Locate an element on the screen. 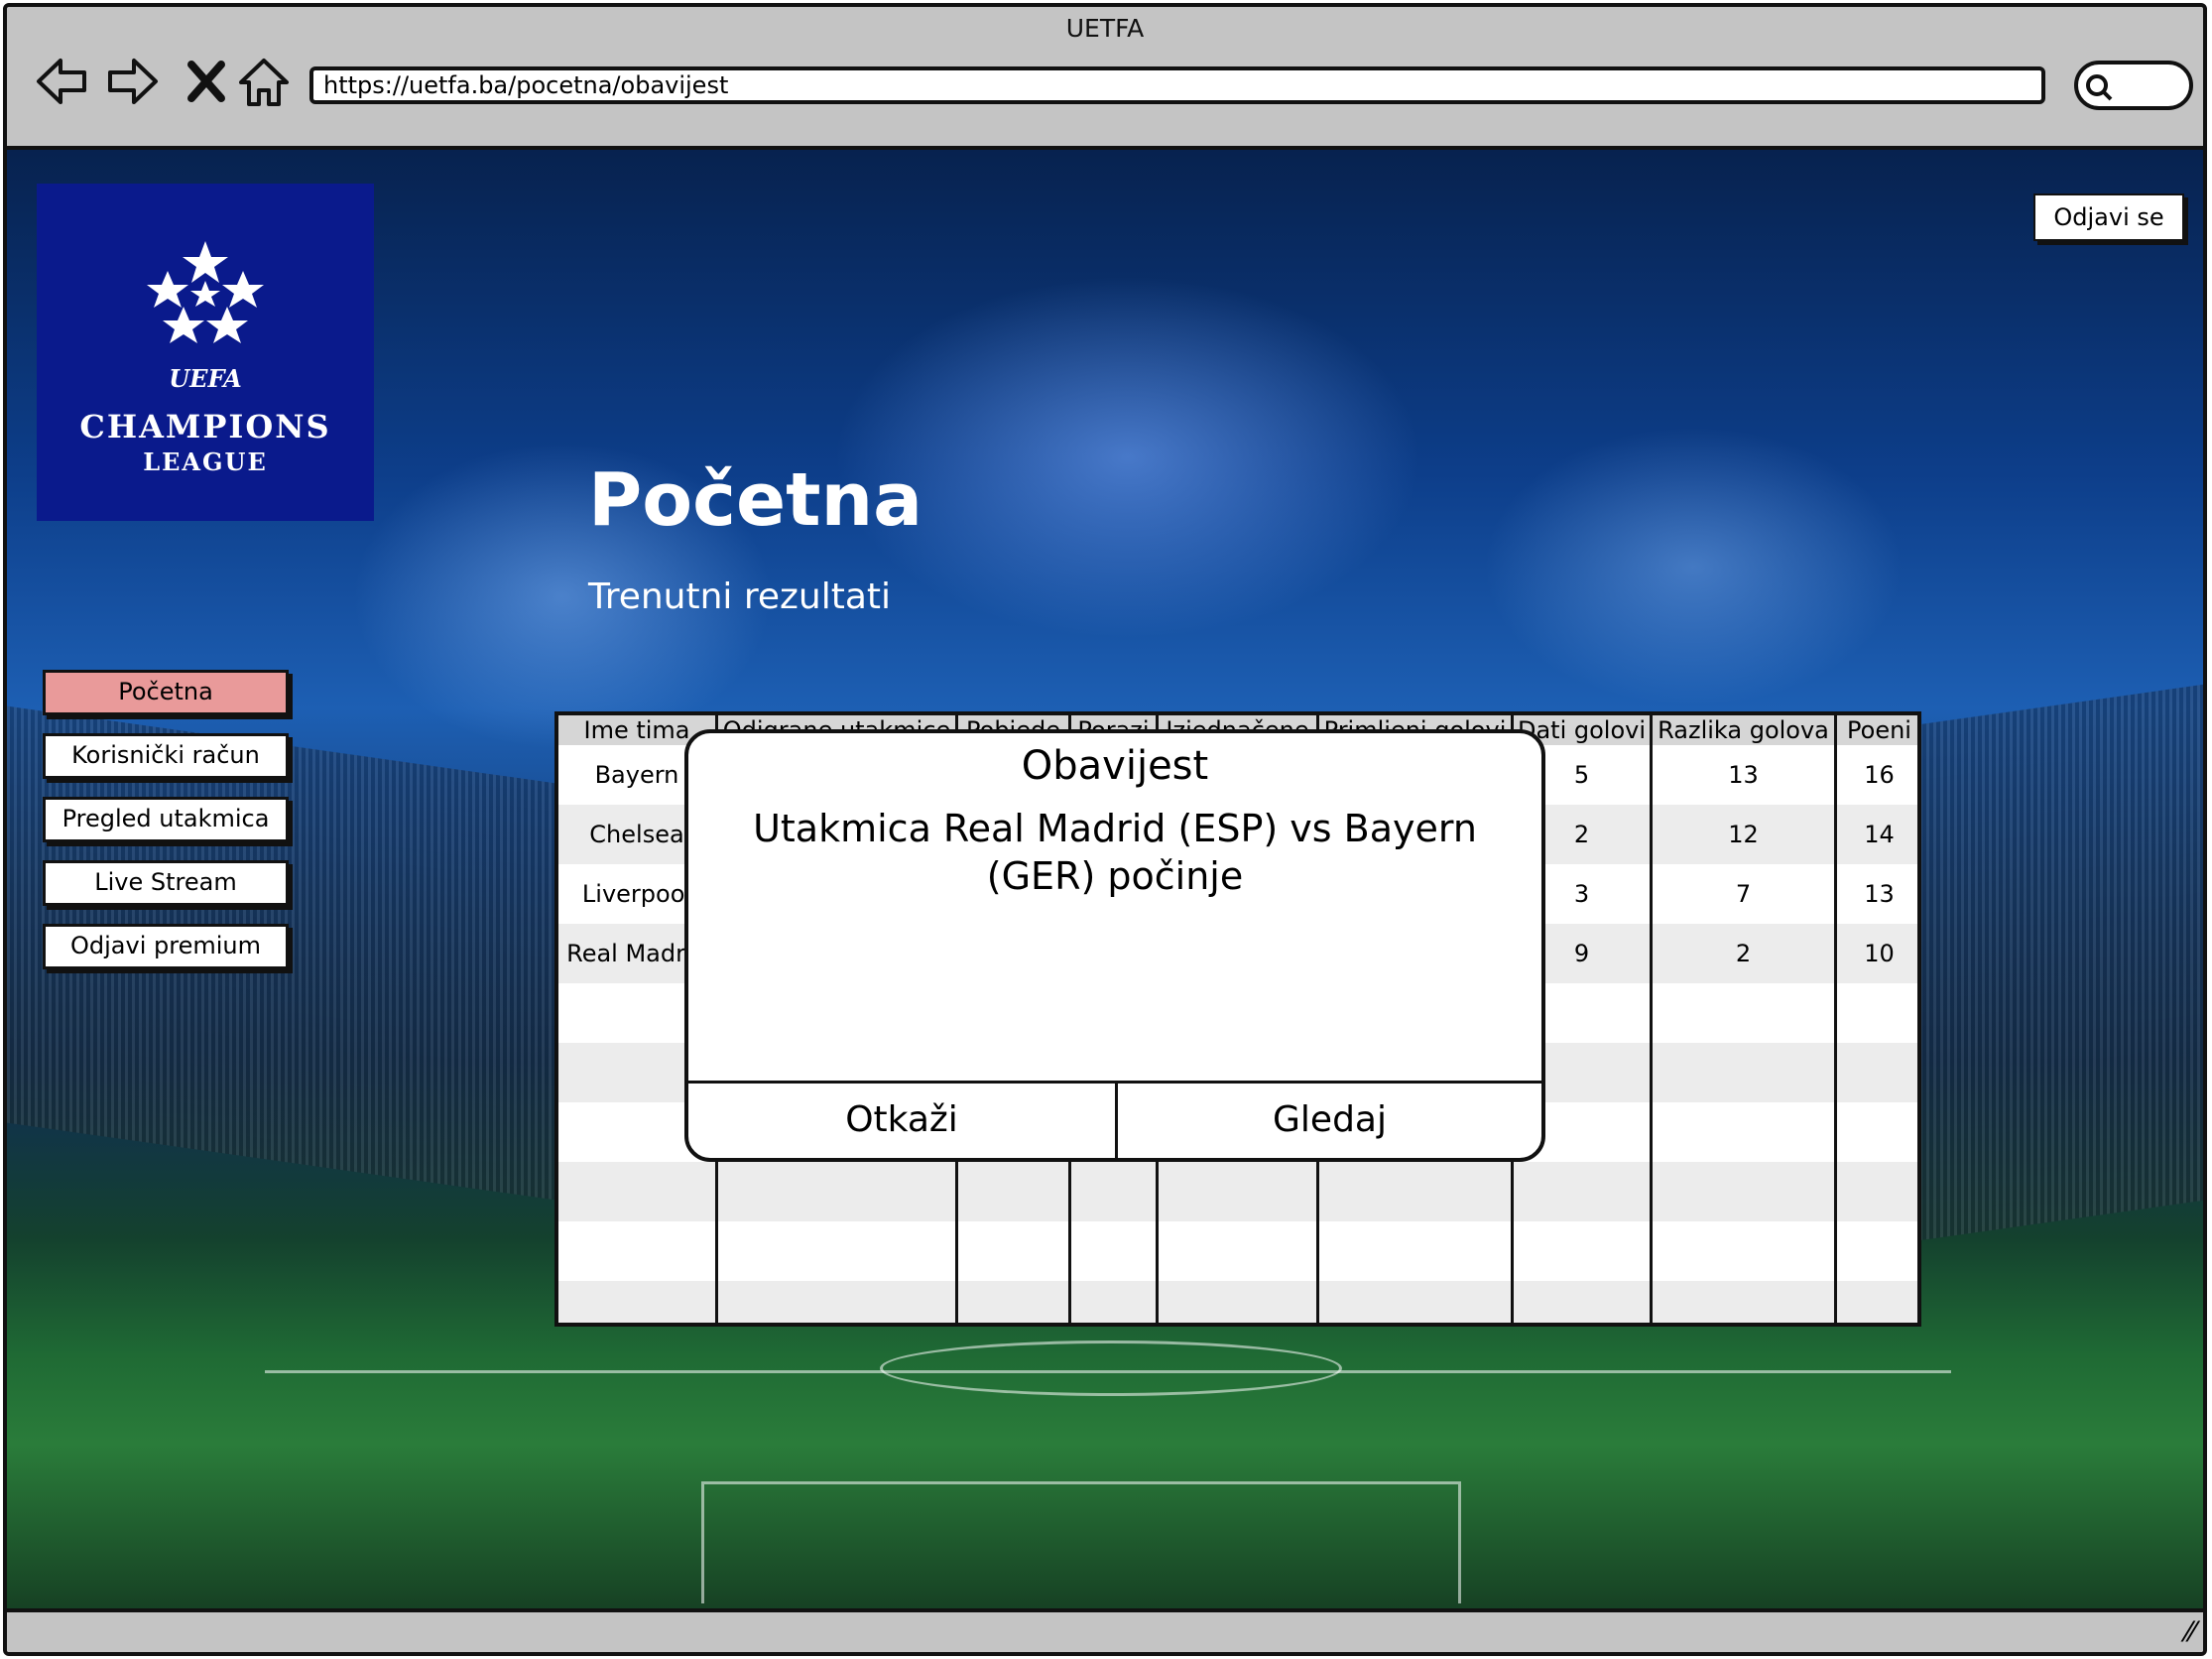 The image size is (2212, 1659). cancel-button: Otkaži is located at coordinates (901, 1121).